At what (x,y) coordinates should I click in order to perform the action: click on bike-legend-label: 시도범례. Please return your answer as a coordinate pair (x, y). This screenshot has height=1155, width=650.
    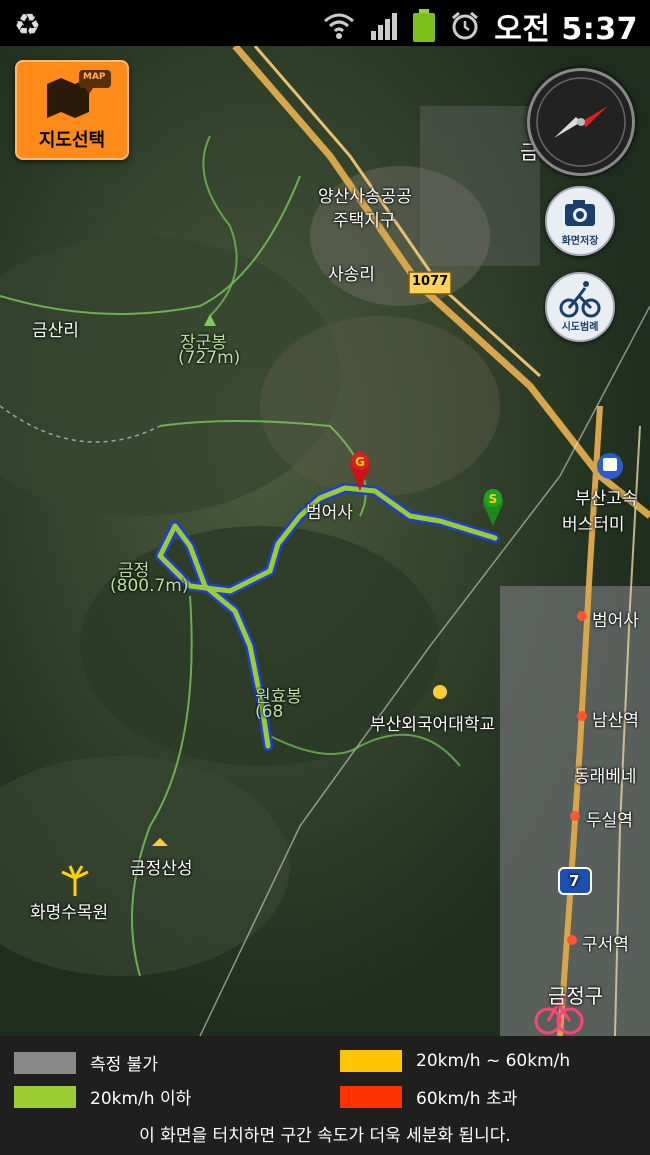
    Looking at the image, I should click on (580, 327).